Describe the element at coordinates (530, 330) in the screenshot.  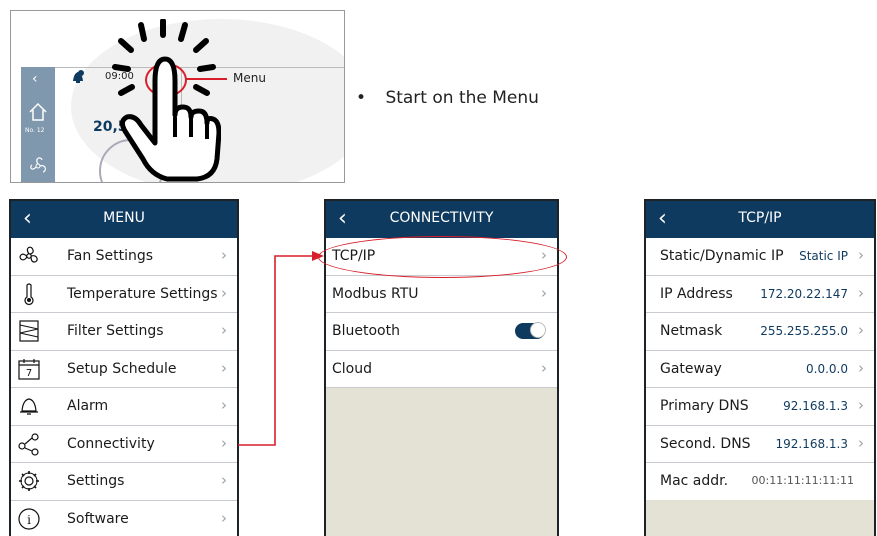
I see `bluetooth-toggle` at that location.